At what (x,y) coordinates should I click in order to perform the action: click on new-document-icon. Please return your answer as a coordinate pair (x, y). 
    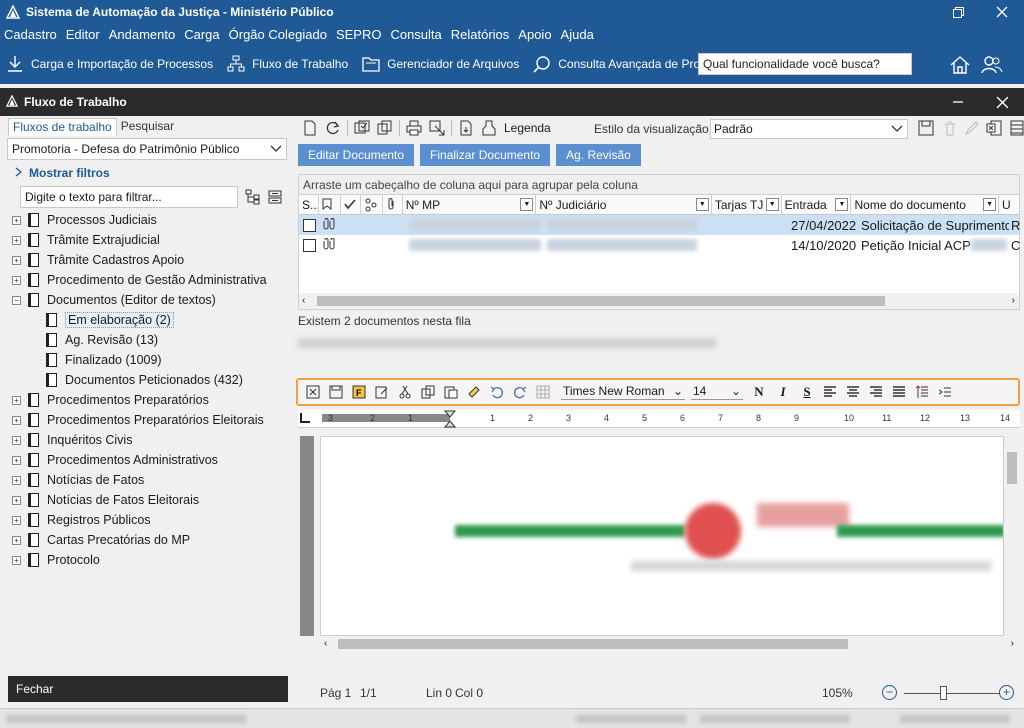
    Looking at the image, I should click on (310, 128).